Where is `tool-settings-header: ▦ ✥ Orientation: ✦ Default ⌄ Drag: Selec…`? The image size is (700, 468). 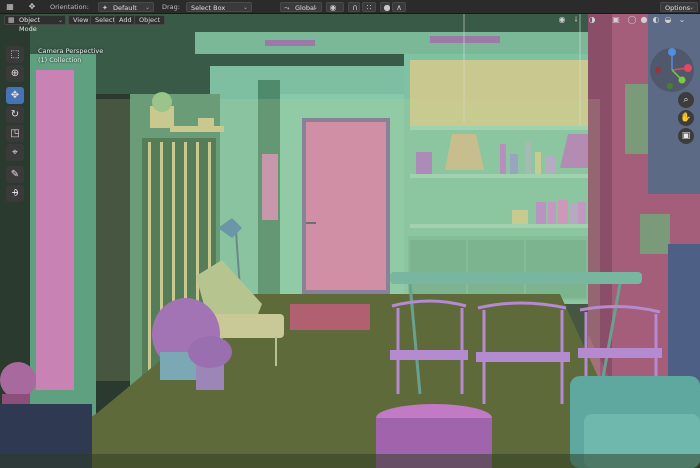
tool-settings-header: ▦ ✥ Orientation: ✦ Default ⌄ Drag: Selec… is located at coordinates (350, 7).